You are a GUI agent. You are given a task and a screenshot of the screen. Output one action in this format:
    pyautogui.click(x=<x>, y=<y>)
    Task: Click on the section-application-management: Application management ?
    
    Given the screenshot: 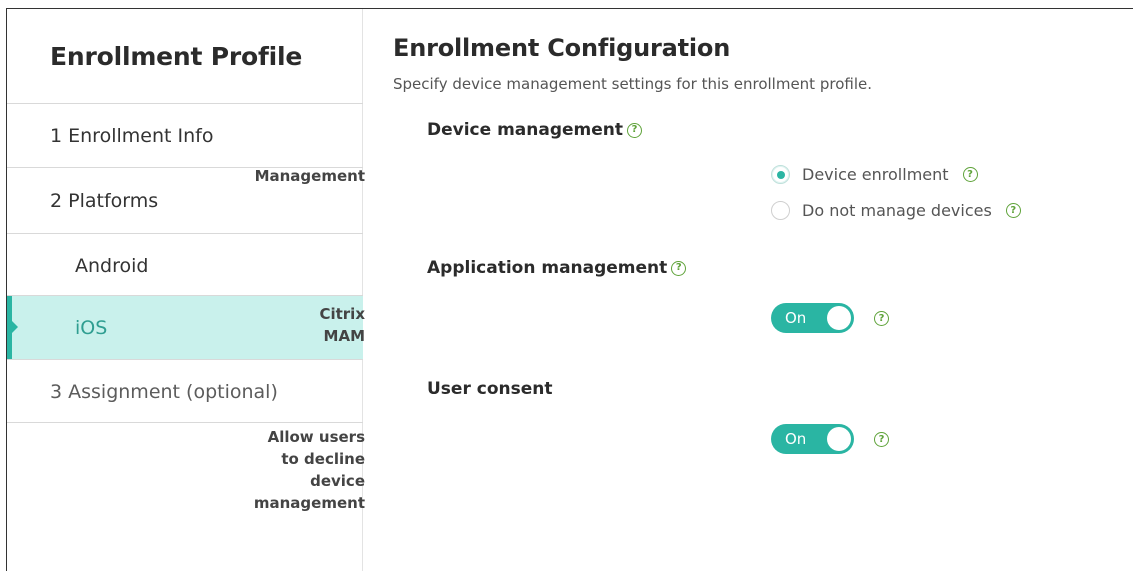 What is the action you would take?
    pyautogui.click(x=557, y=268)
    